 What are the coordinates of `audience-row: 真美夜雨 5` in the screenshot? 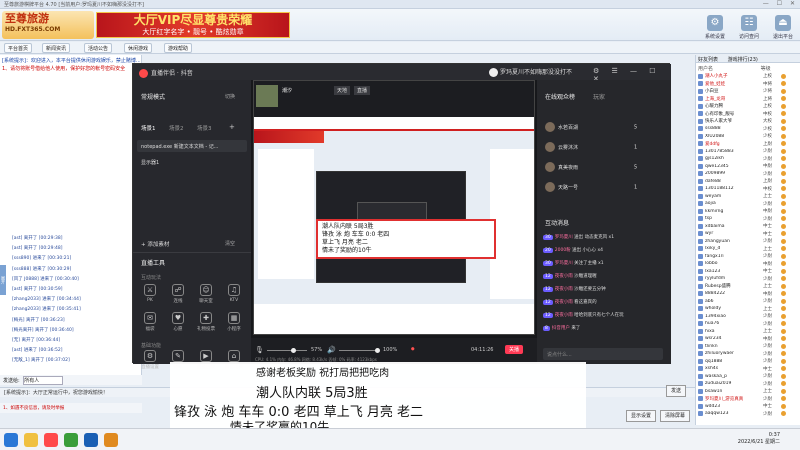 It's located at (604, 169).